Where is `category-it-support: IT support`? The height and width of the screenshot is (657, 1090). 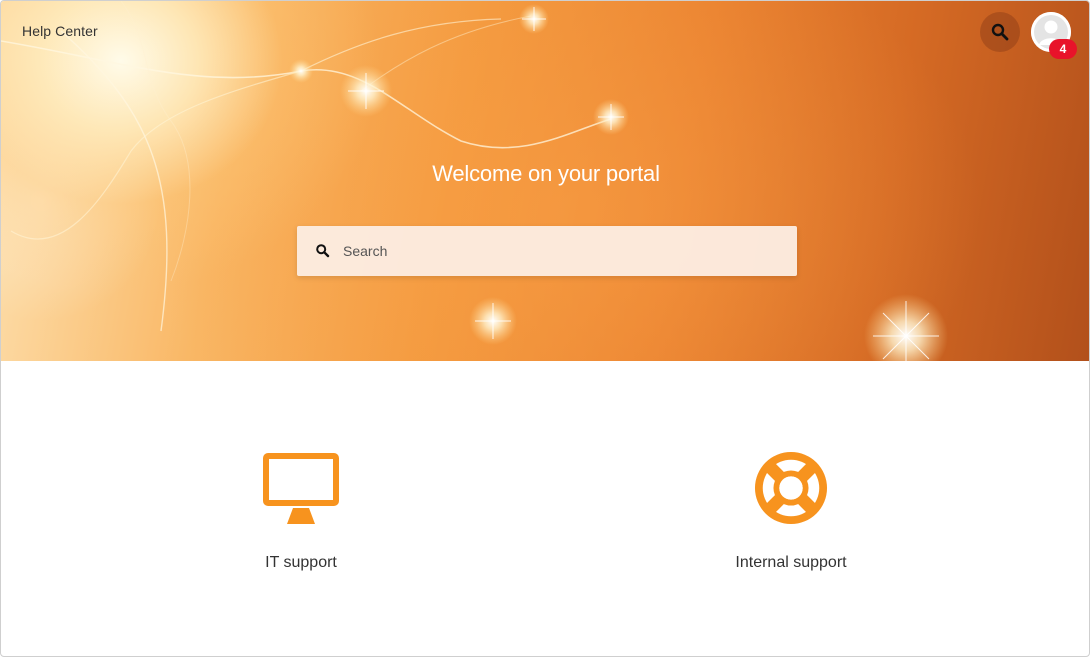 category-it-support: IT support is located at coordinates (301, 511).